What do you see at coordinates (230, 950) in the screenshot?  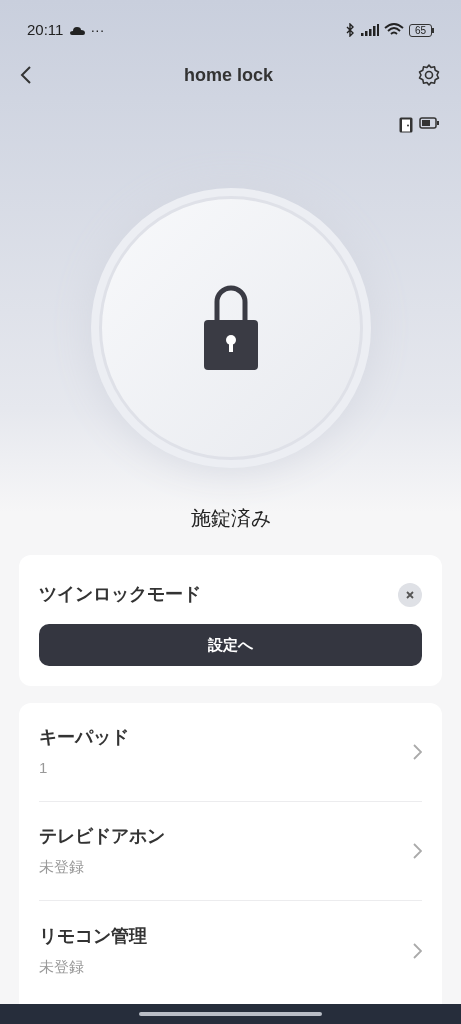 I see `menu-item: リモコン管理 未登録` at bounding box center [230, 950].